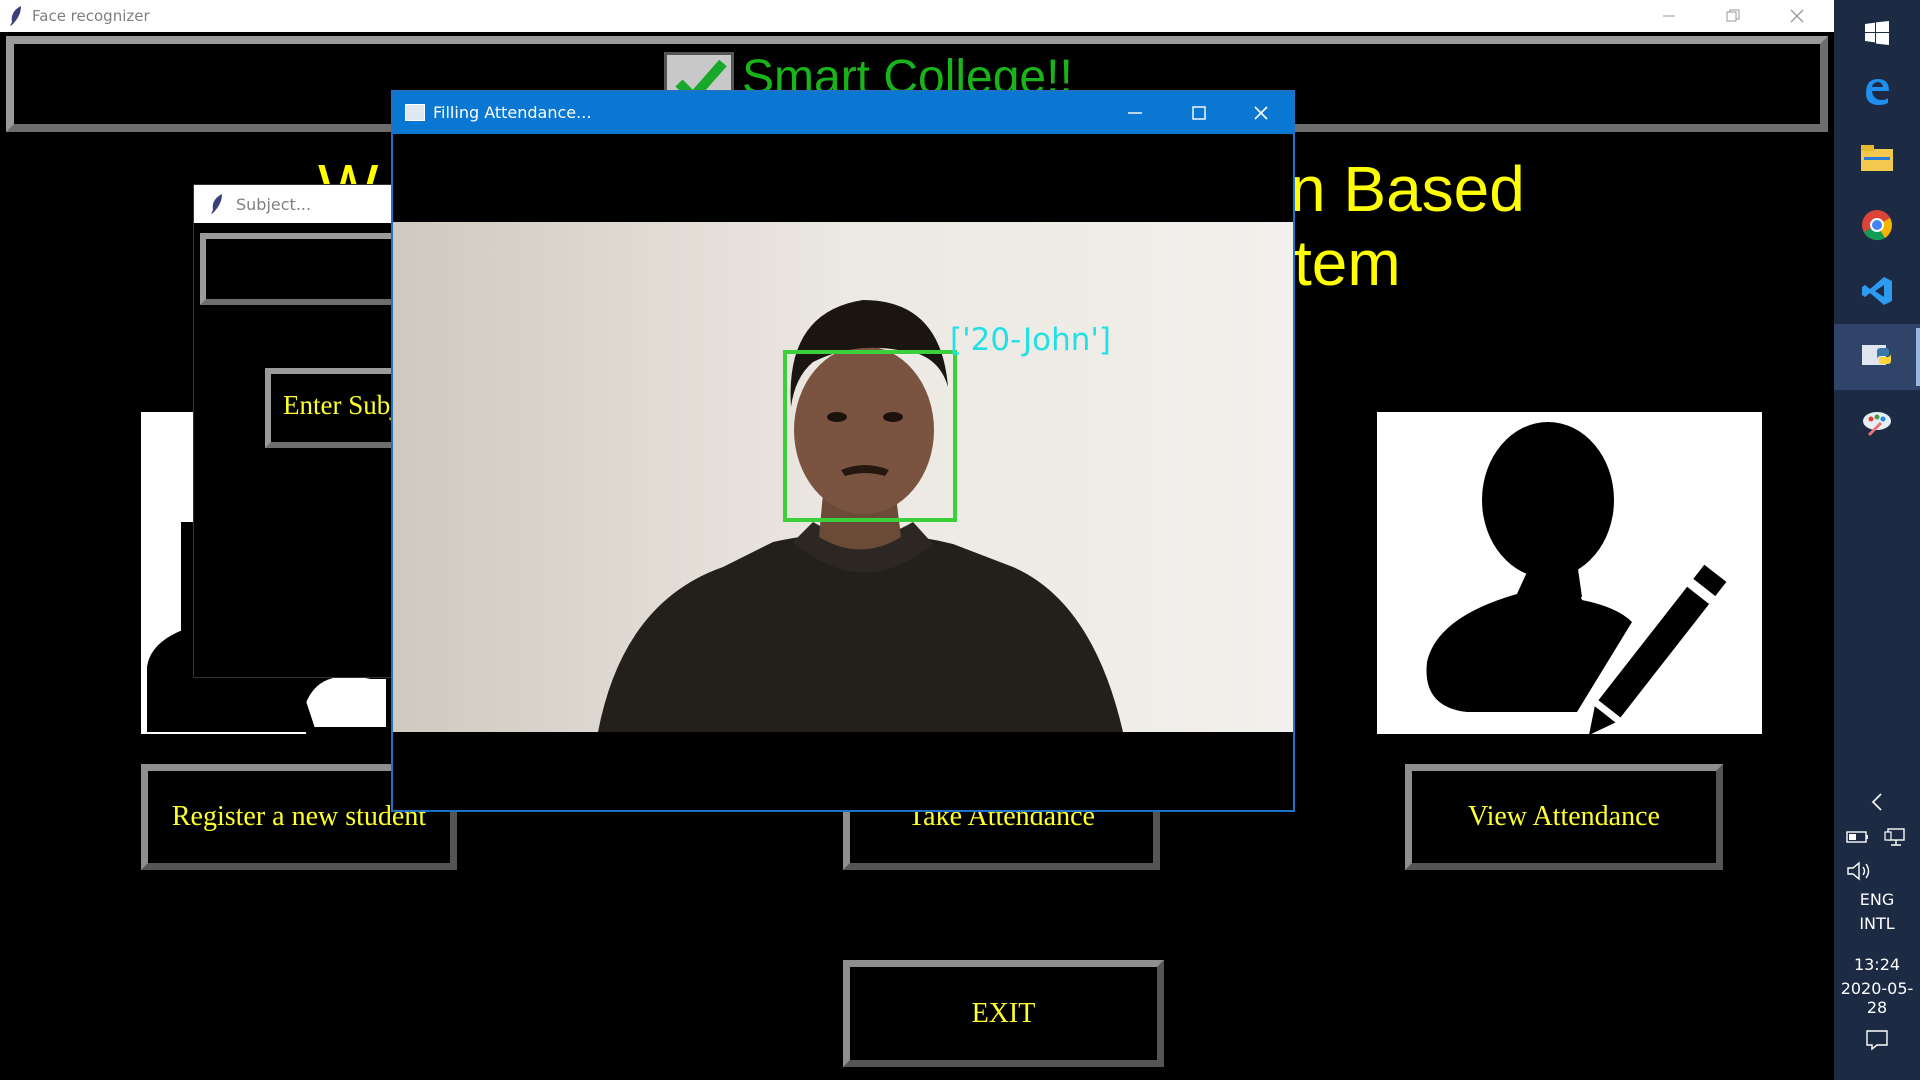 This screenshot has width=1920, height=1080. What do you see at coordinates (1564, 817) in the screenshot?
I see `view-attendance-button: View Attendance` at bounding box center [1564, 817].